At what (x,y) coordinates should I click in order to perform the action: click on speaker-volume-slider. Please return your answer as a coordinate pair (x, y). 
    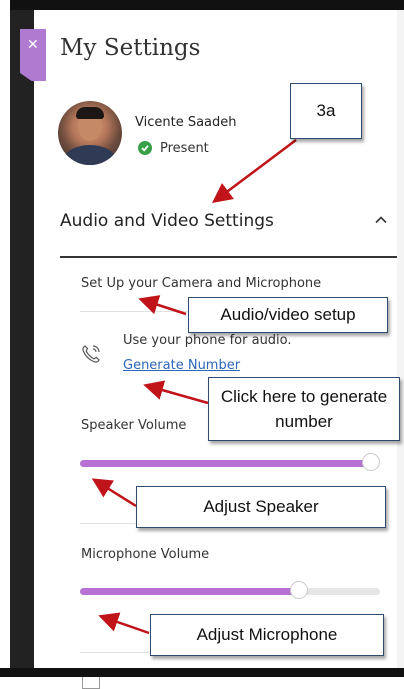
    Looking at the image, I should click on (230, 462).